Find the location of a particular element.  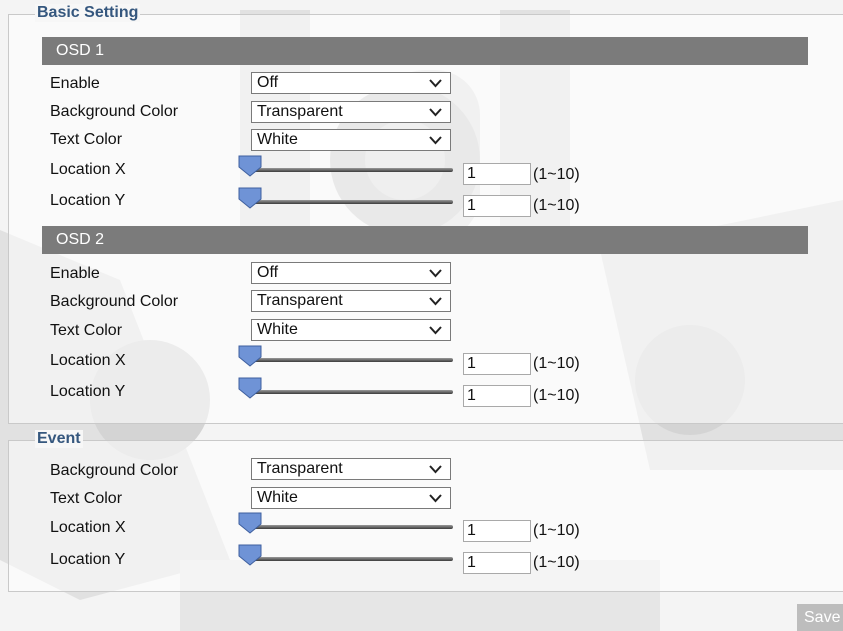

event-locy-input: 1 is located at coordinates (497, 563).